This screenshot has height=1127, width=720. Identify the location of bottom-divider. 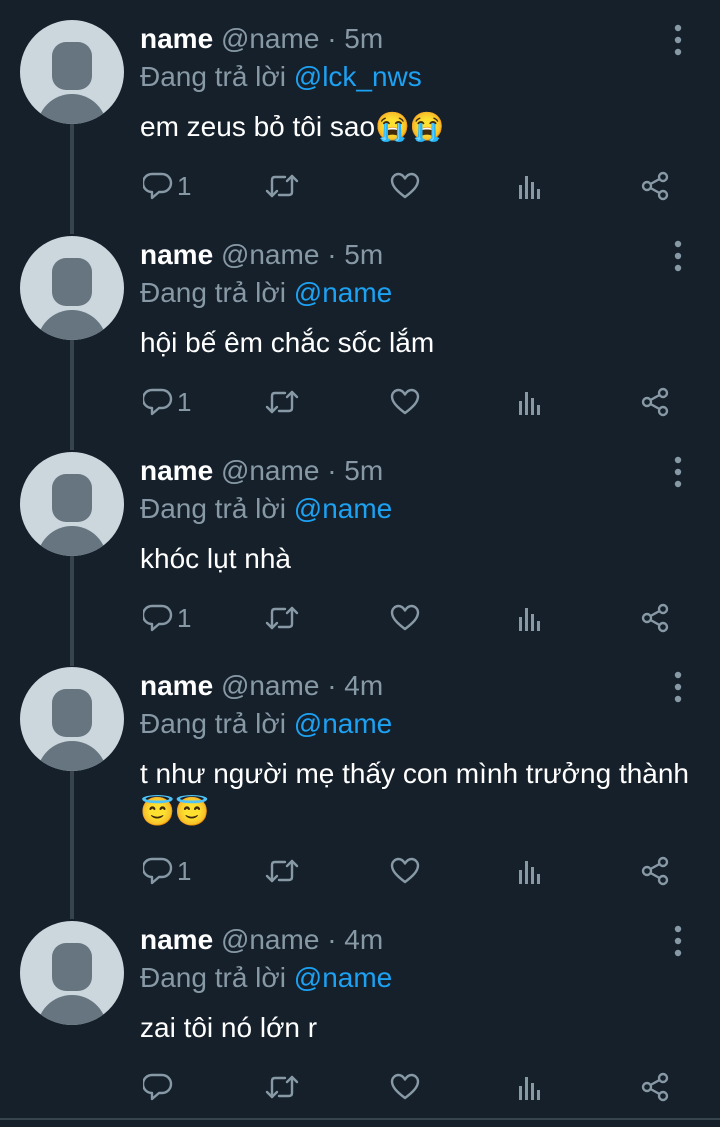
(360, 1119).